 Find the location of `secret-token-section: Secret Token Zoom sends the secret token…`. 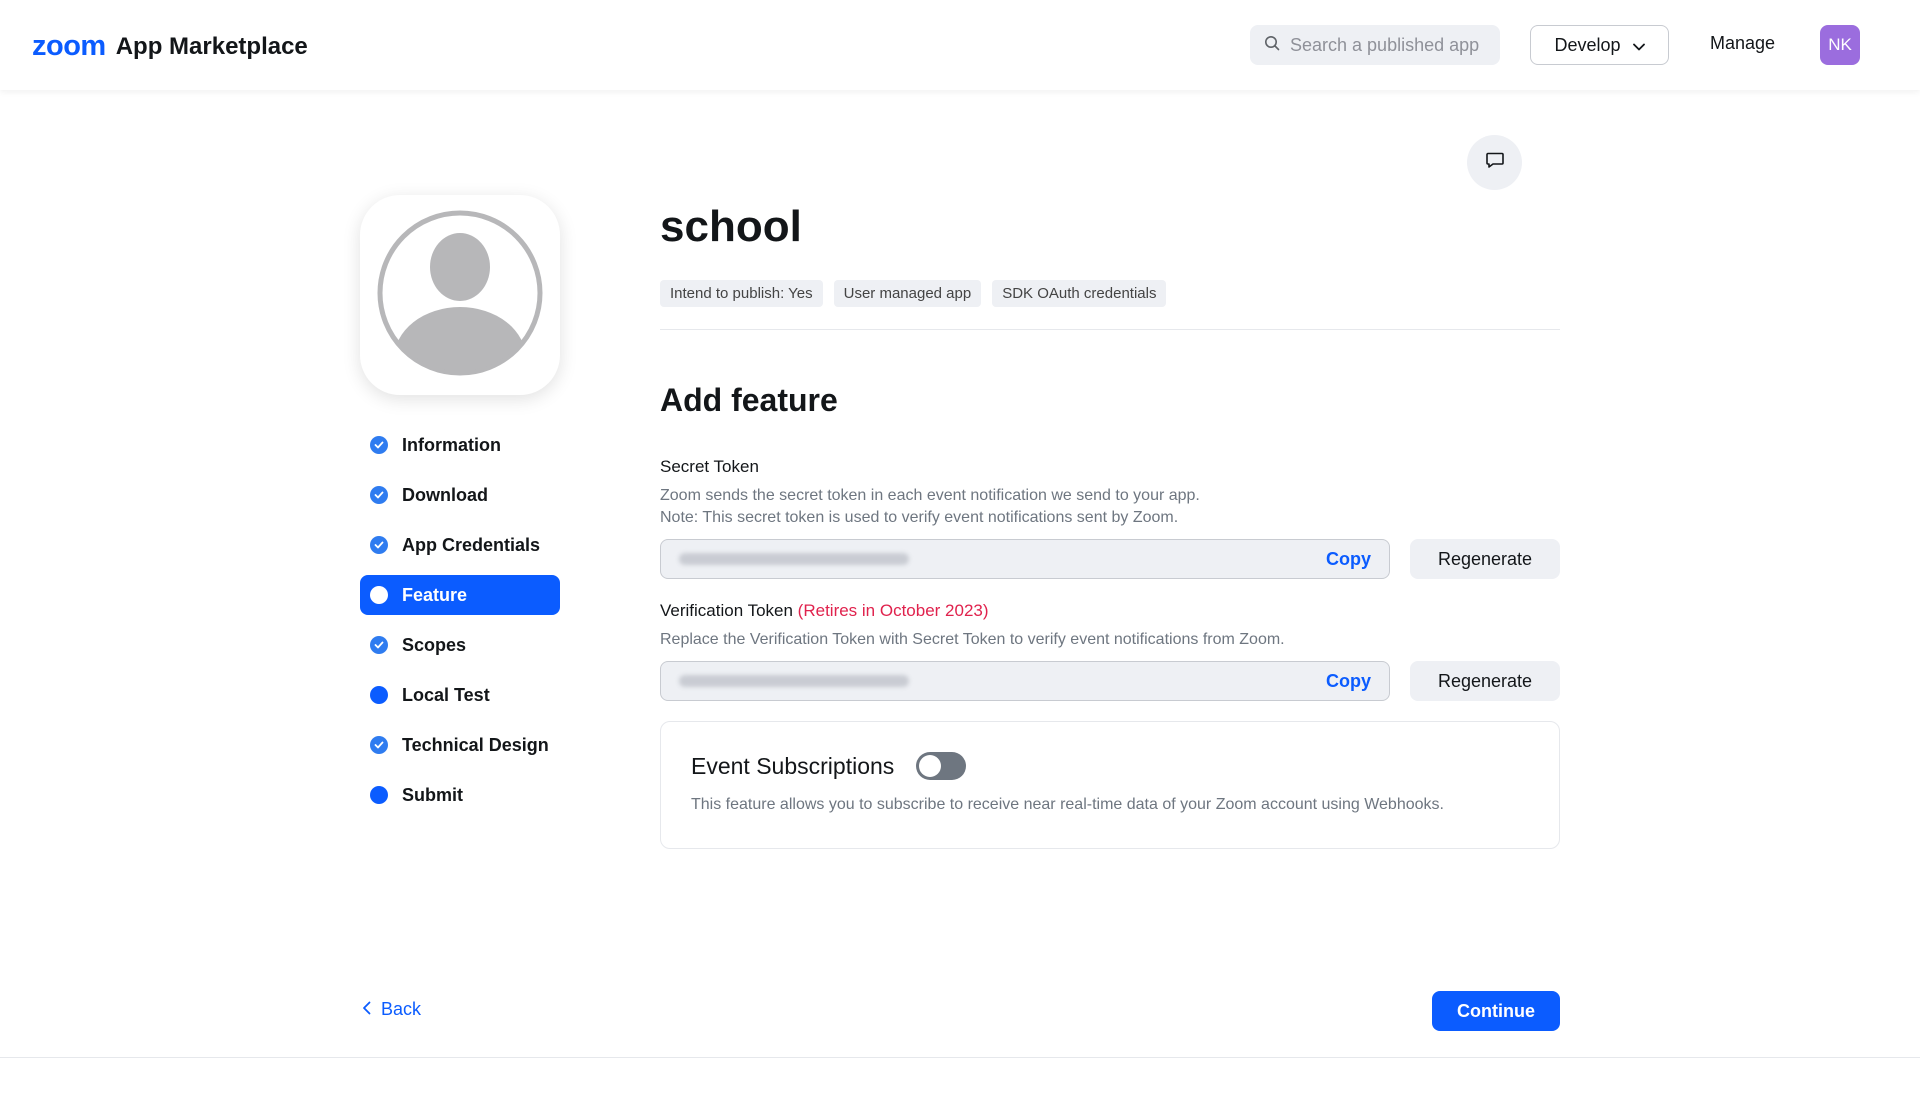

secret-token-section: Secret Token Zoom sends the secret token… is located at coordinates (1110, 518).